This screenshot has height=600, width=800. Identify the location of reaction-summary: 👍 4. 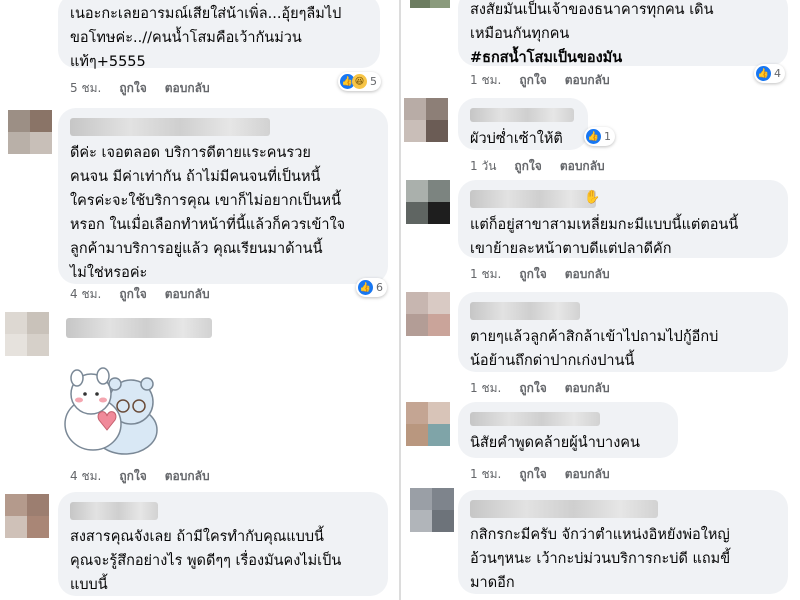
(769, 73).